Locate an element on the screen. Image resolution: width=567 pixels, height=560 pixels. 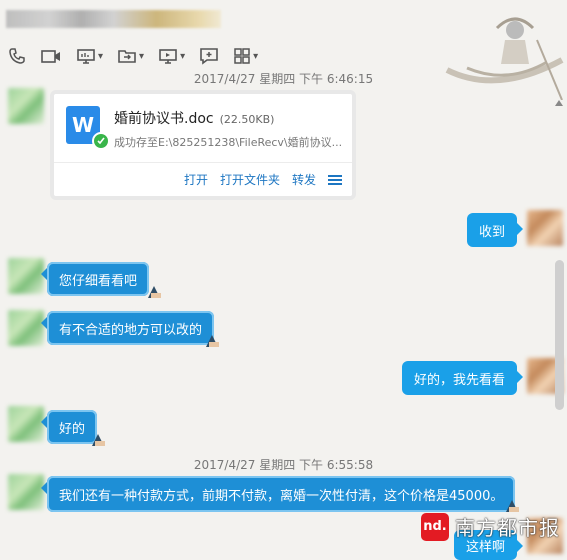
open-folder-link: 打开文件夹 is located at coordinates (250, 179).